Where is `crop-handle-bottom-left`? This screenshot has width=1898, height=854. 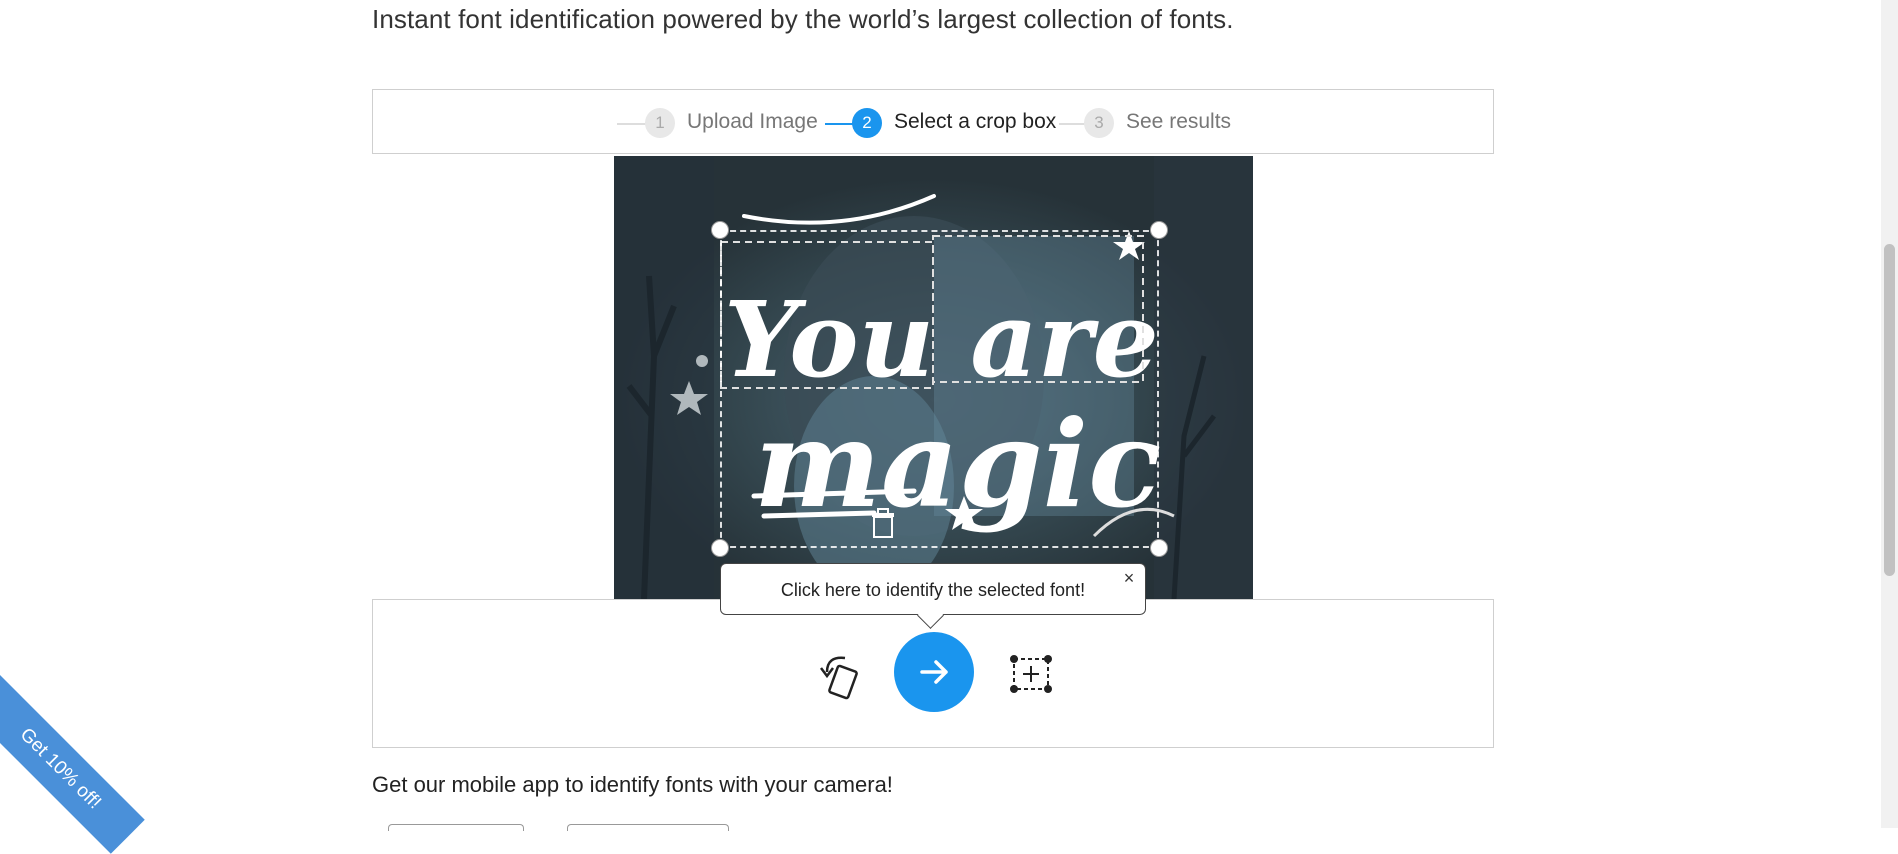 crop-handle-bottom-left is located at coordinates (720, 548).